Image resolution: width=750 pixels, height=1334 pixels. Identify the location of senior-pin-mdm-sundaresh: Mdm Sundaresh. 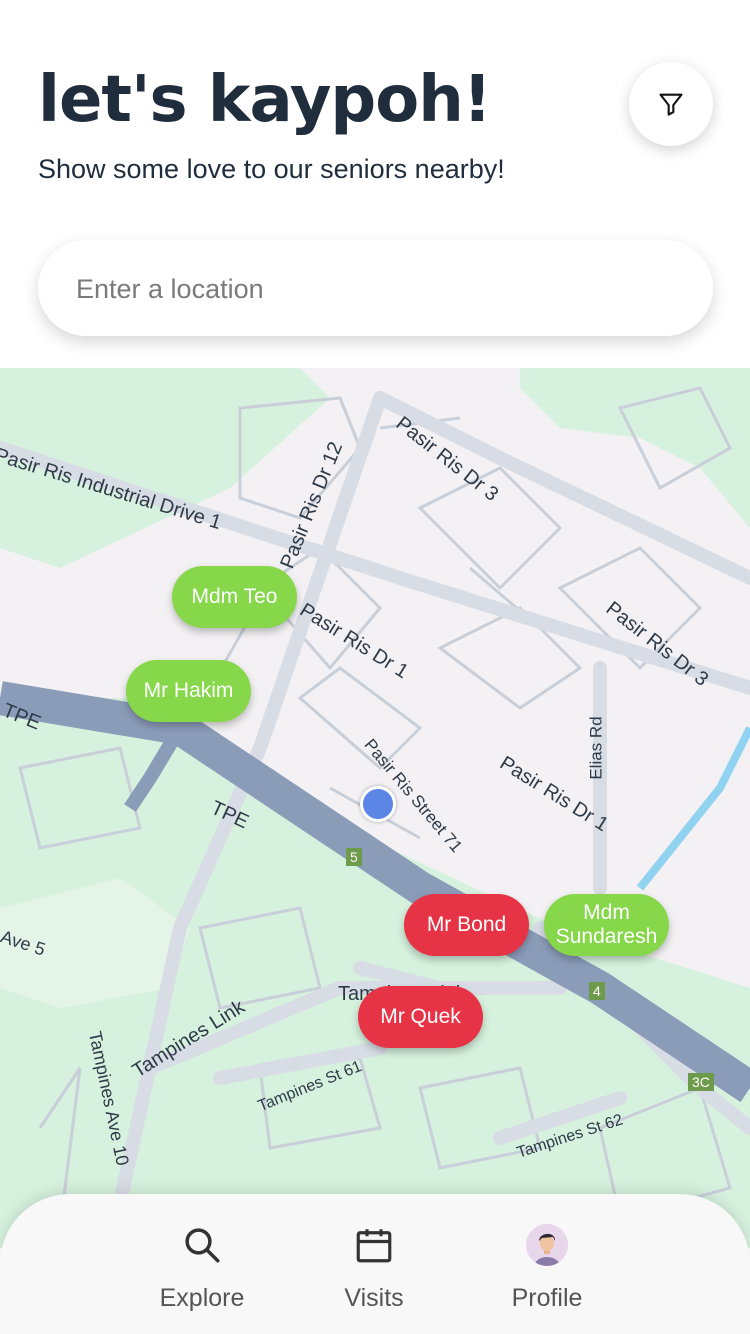
(606, 925).